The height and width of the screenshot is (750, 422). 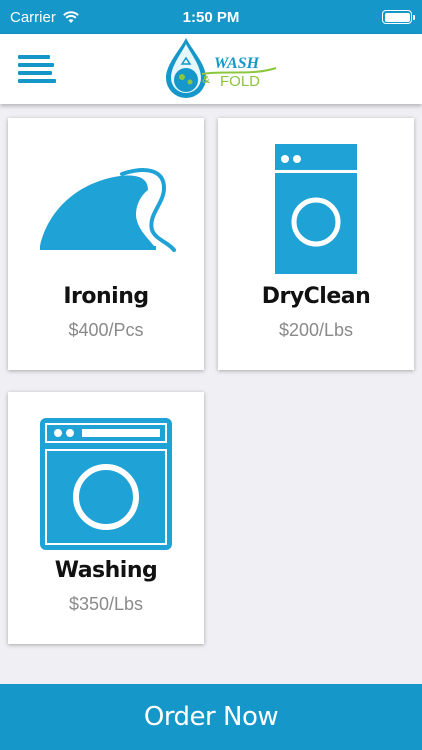 I want to click on carrier-label: Carrier, so click(x=33, y=17).